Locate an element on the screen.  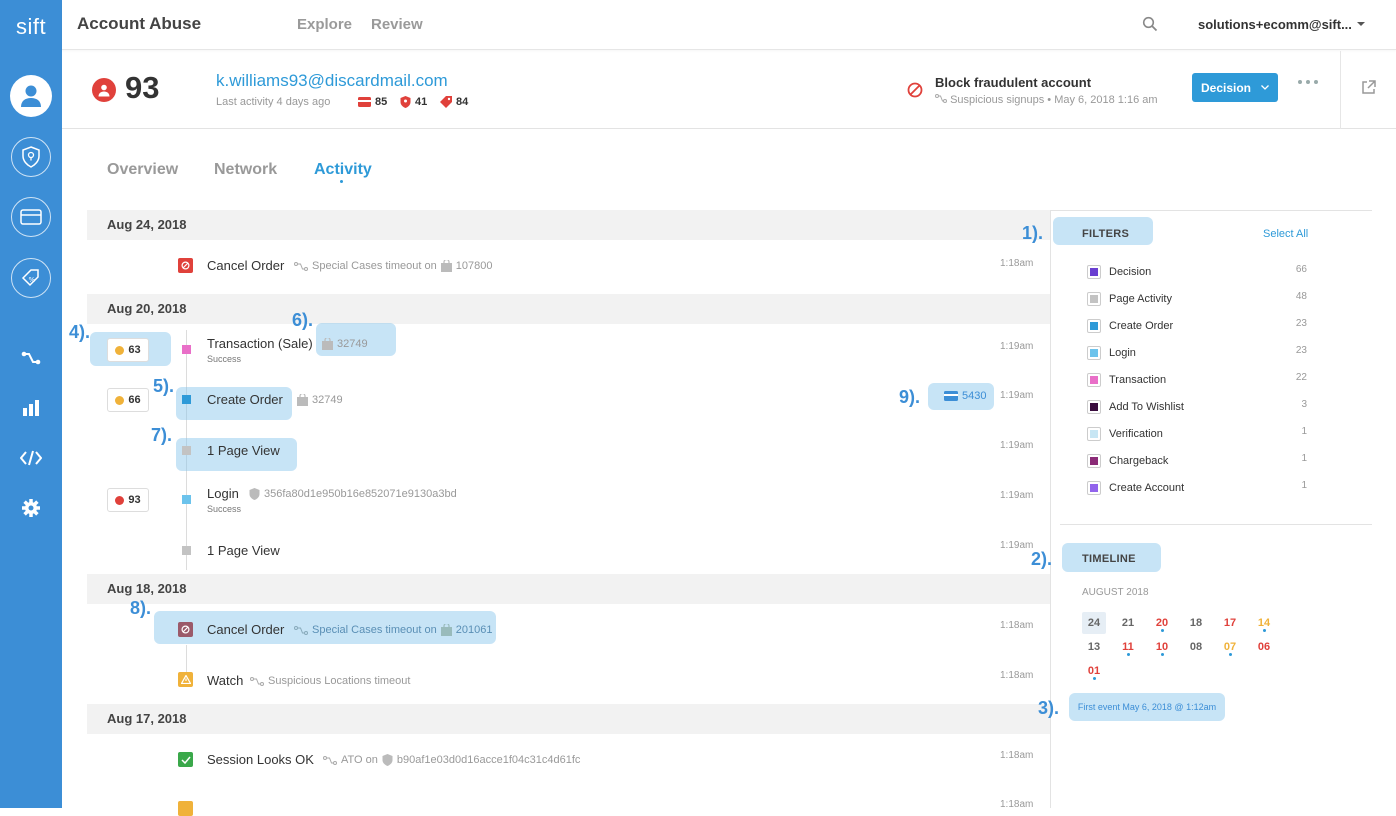
active-tab-indicator is located at coordinates (341, 181).